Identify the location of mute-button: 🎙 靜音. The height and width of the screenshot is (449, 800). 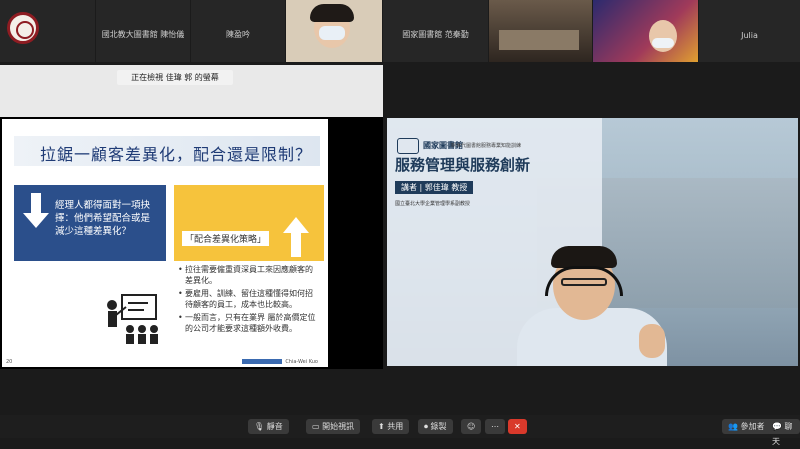
(268, 426).